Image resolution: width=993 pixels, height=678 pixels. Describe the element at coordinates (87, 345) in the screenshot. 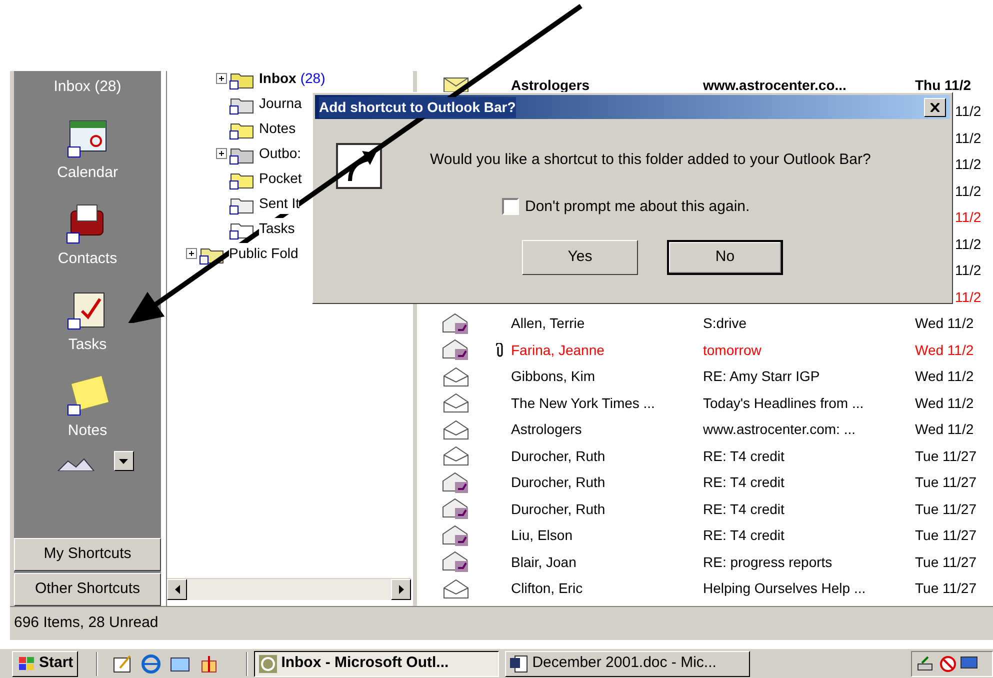

I see `shortcut-label: Tasks` at that location.